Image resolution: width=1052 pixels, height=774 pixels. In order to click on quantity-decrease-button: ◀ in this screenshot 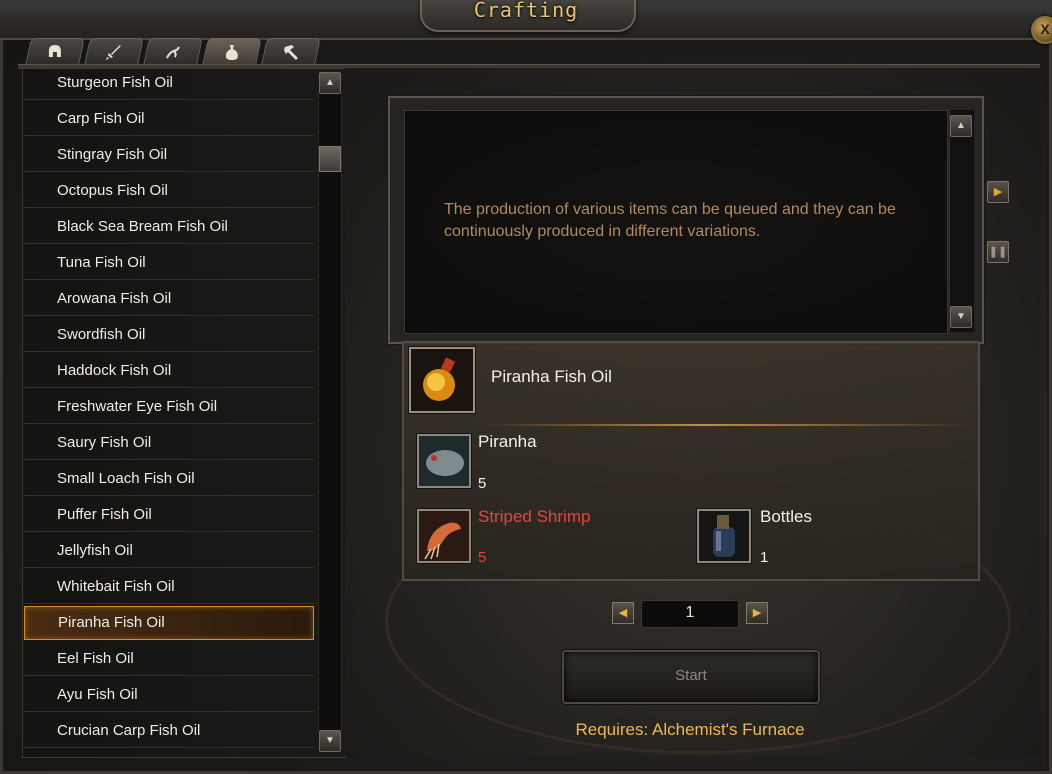, I will do `click(623, 613)`.